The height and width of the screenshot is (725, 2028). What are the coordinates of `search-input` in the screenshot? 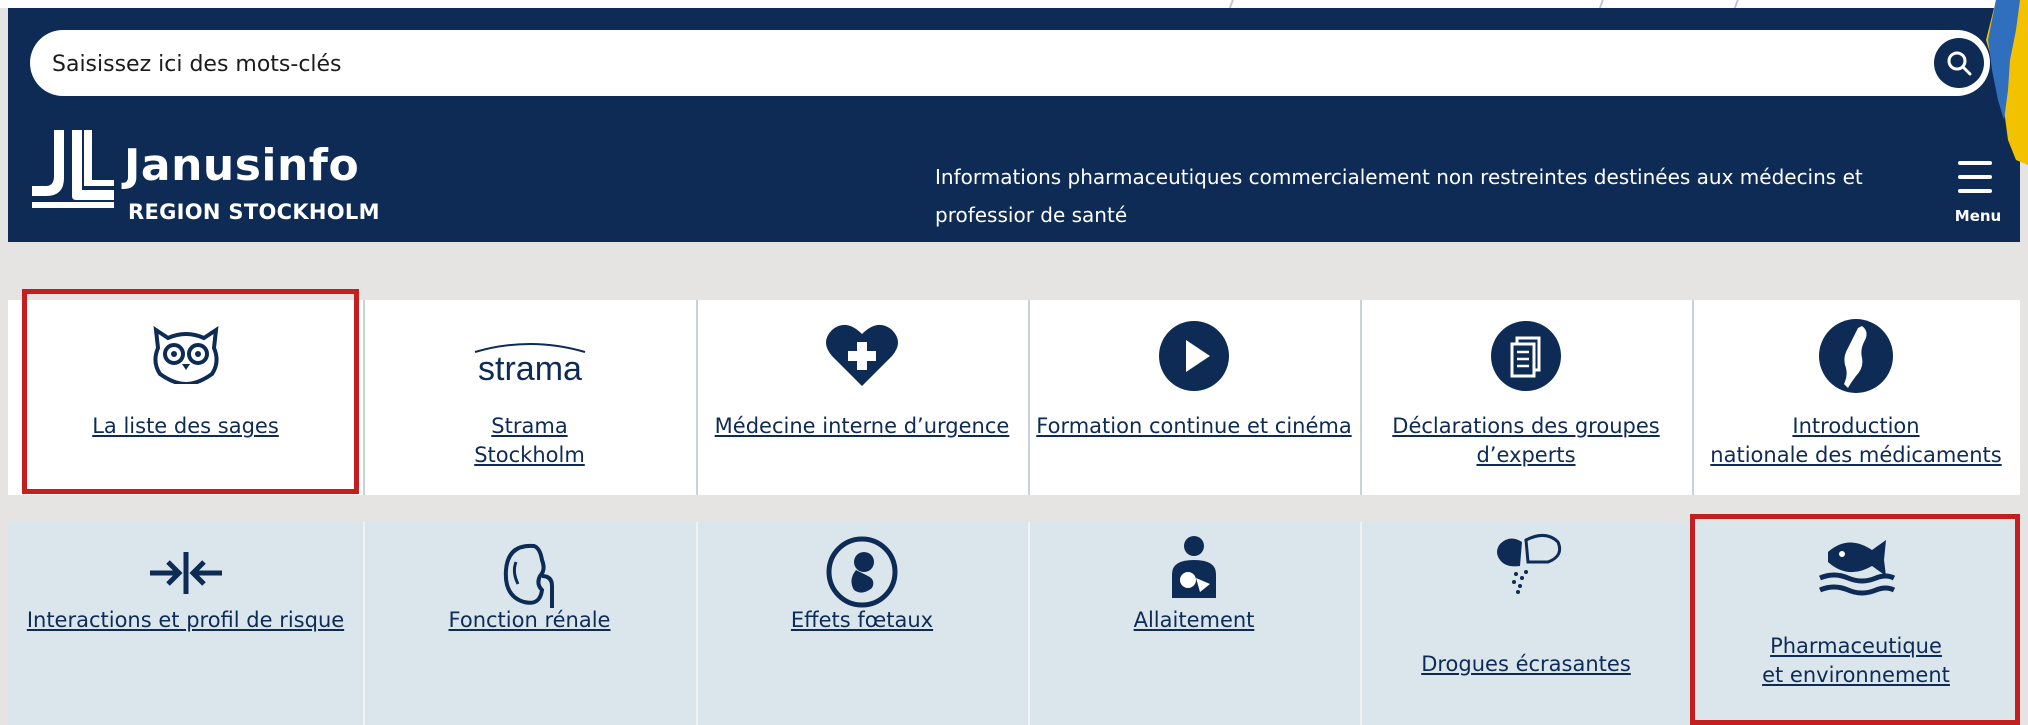 It's located at (982, 64).